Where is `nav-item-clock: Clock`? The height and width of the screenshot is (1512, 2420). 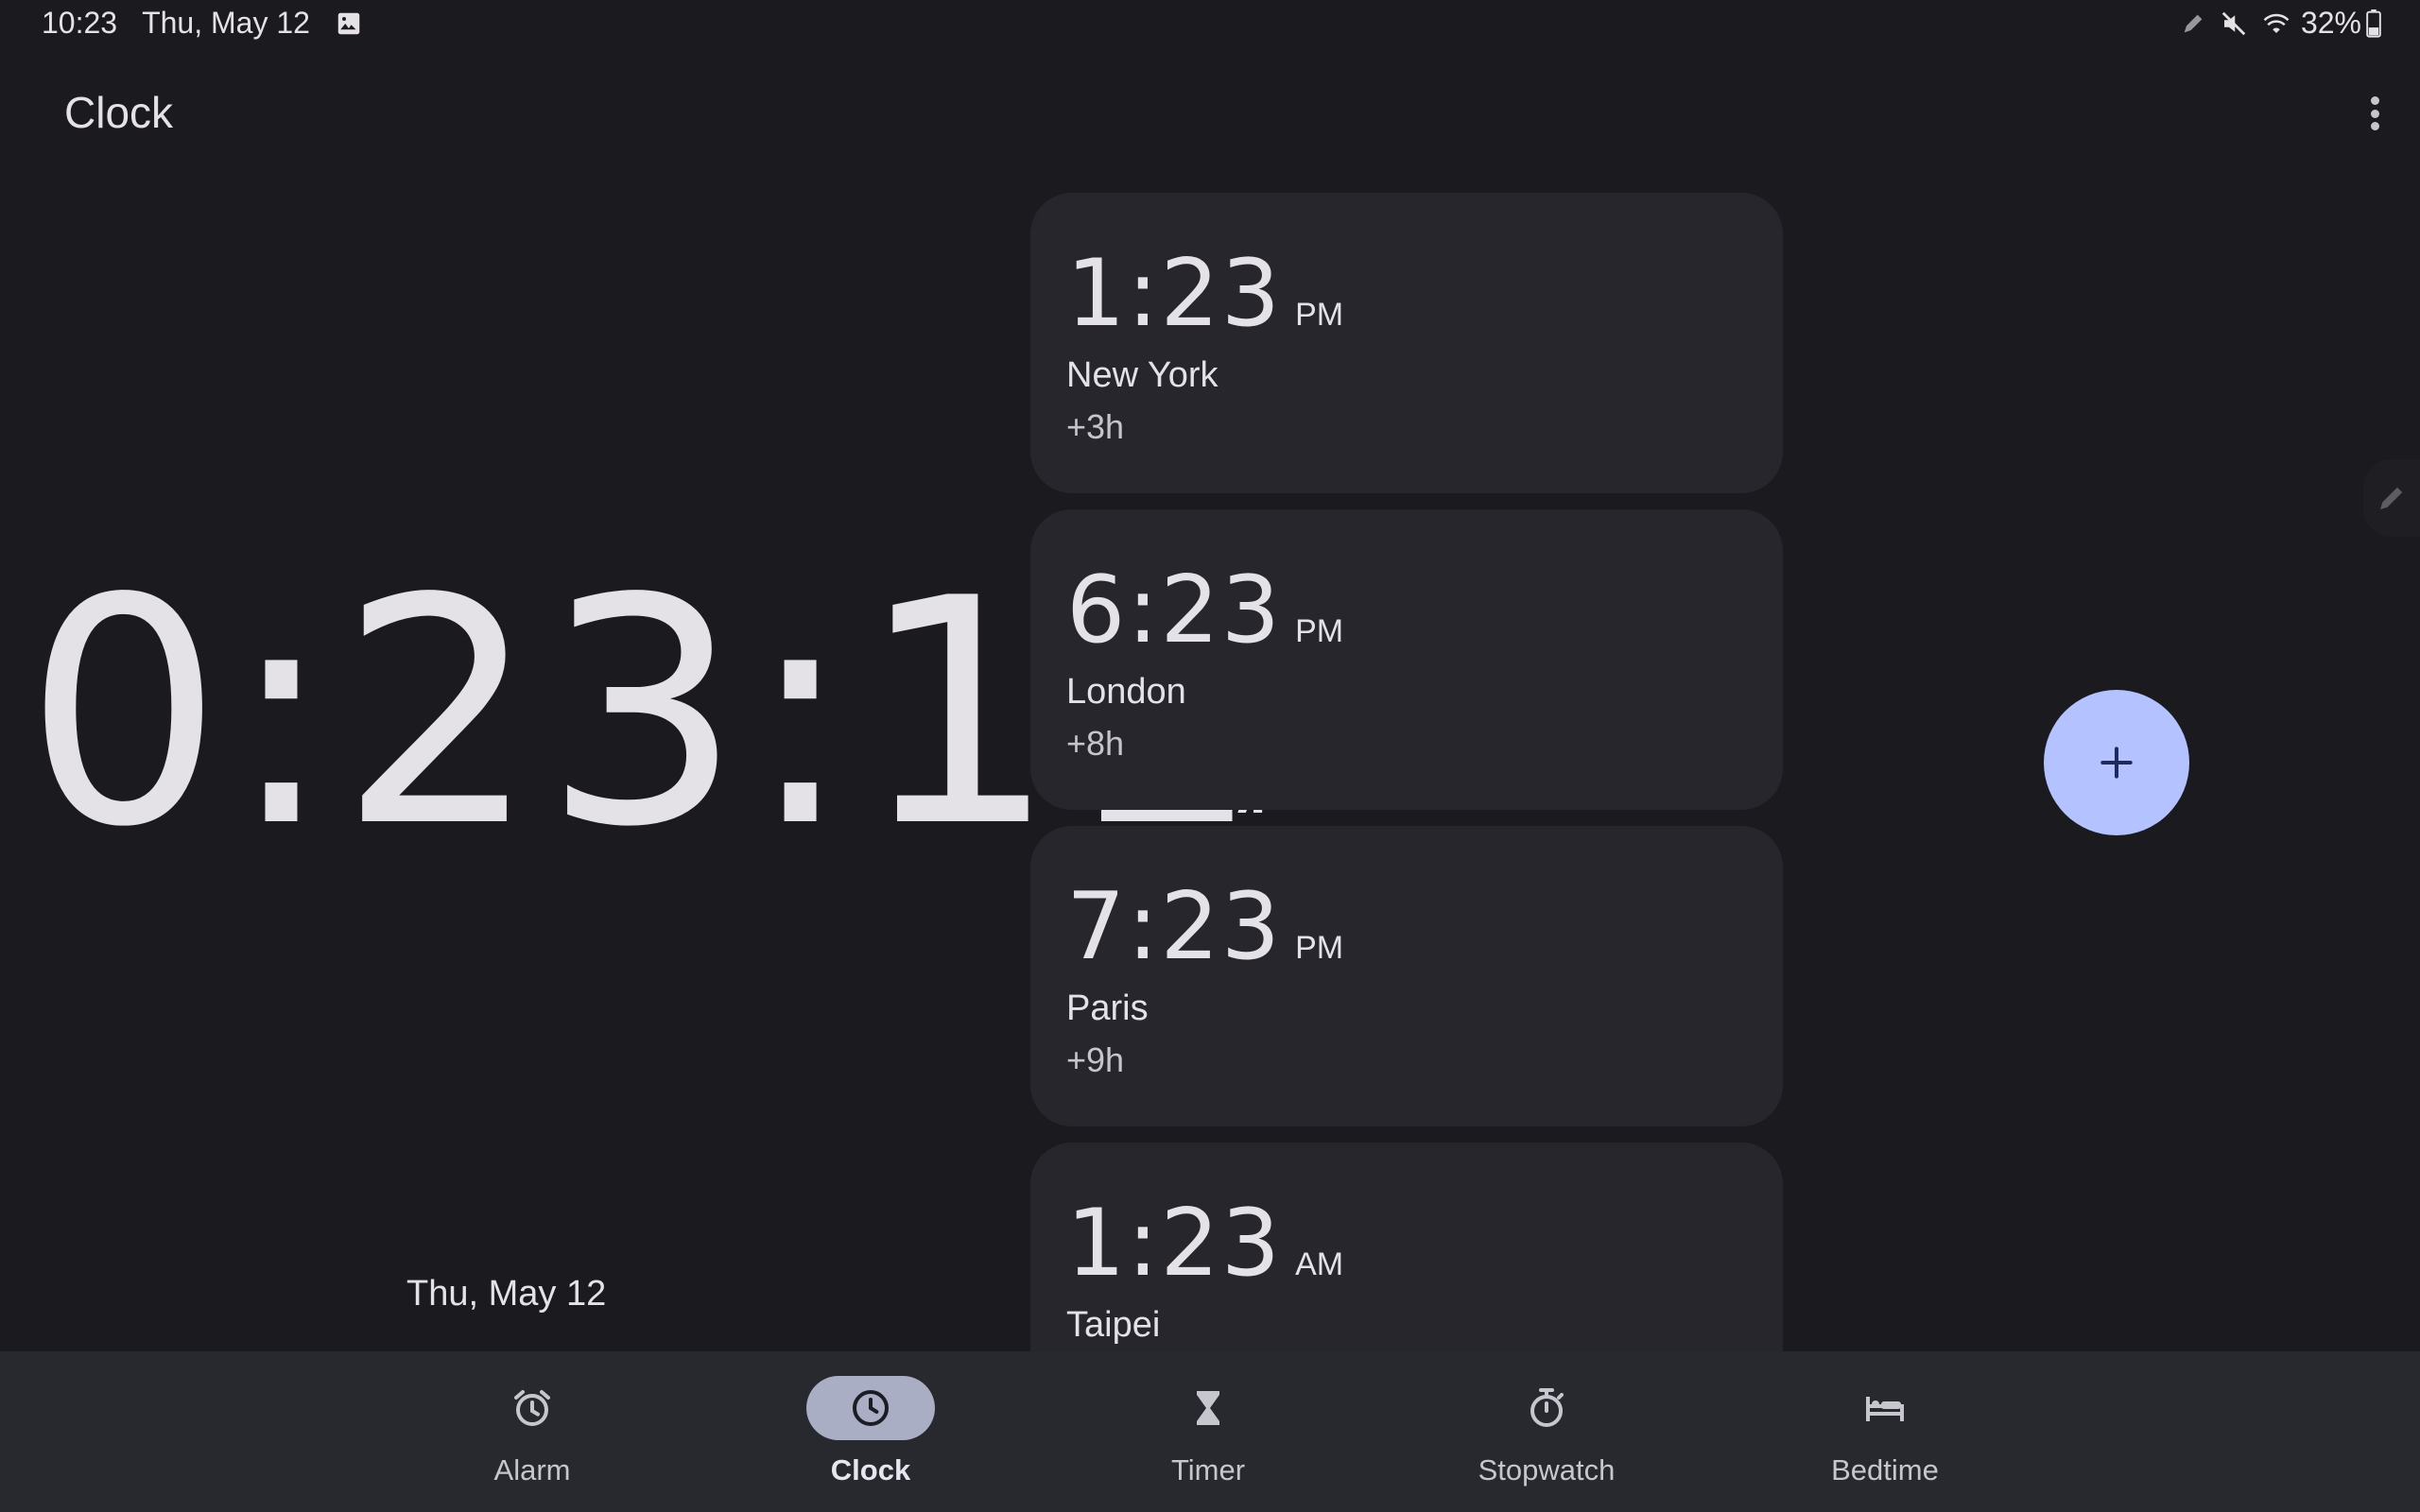 nav-item-clock: Clock is located at coordinates (871, 1431).